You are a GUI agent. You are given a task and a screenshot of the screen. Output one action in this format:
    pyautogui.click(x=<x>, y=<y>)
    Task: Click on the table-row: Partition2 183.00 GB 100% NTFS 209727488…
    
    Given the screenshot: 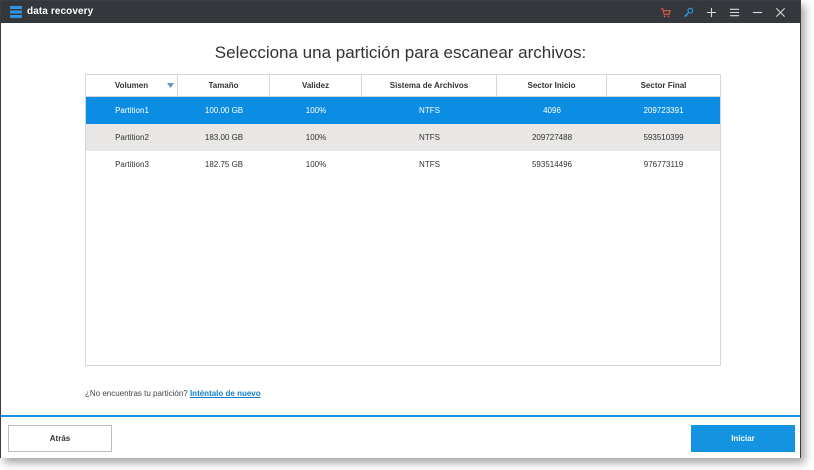 What is the action you would take?
    pyautogui.click(x=403, y=137)
    